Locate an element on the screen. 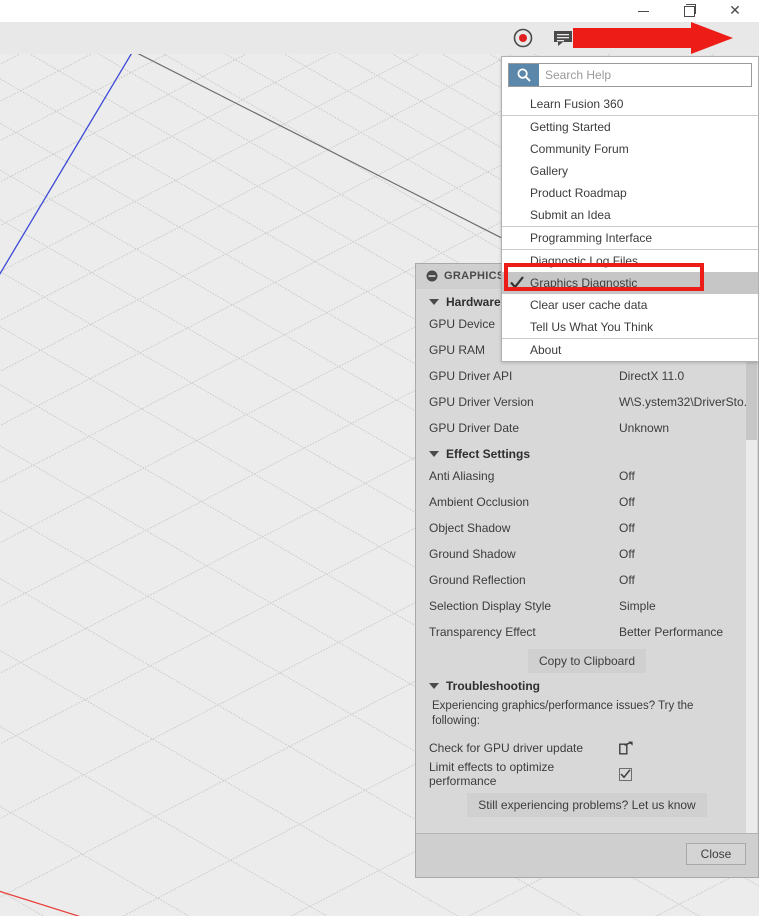 This screenshot has height=916, width=759. row-label: Ground Reflection is located at coordinates (477, 580).